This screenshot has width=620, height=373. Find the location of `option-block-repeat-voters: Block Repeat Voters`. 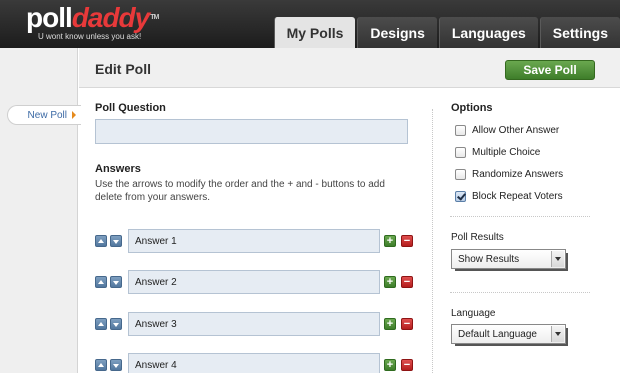

option-block-repeat-voters: Block Repeat Voters is located at coordinates (509, 196).